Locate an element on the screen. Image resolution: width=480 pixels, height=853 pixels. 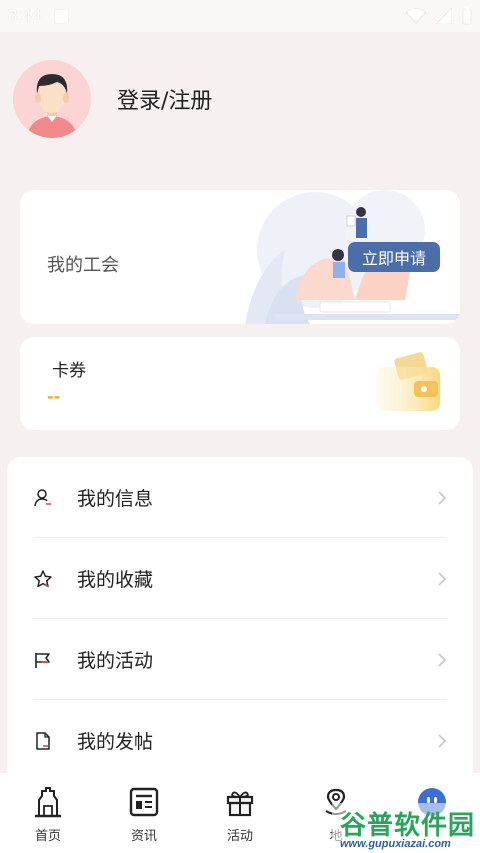
notification-icon is located at coordinates (62, 16).